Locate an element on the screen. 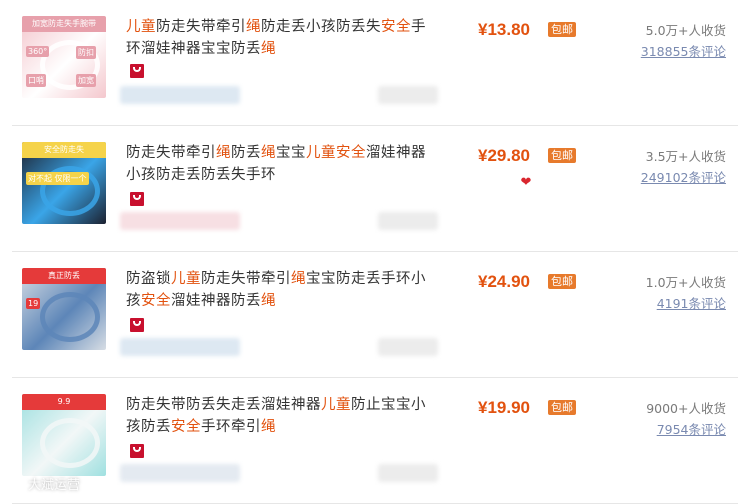 Image resolution: width=750 pixels, height=504 pixels. buyer-count: 3.5万+人收货 is located at coordinates (685, 156).